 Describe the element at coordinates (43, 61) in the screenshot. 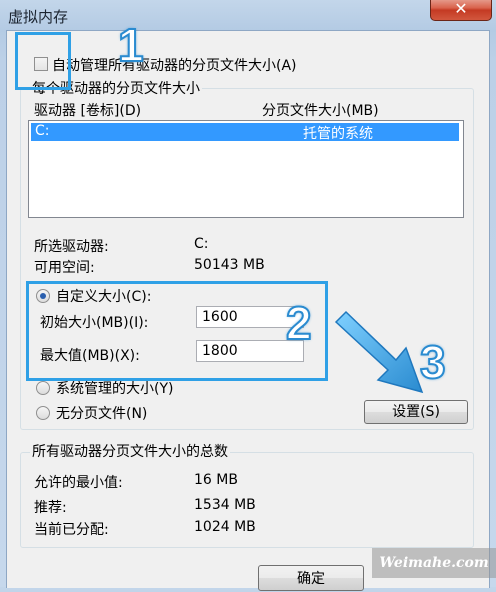

I see `highlight-box-checkbox` at that location.